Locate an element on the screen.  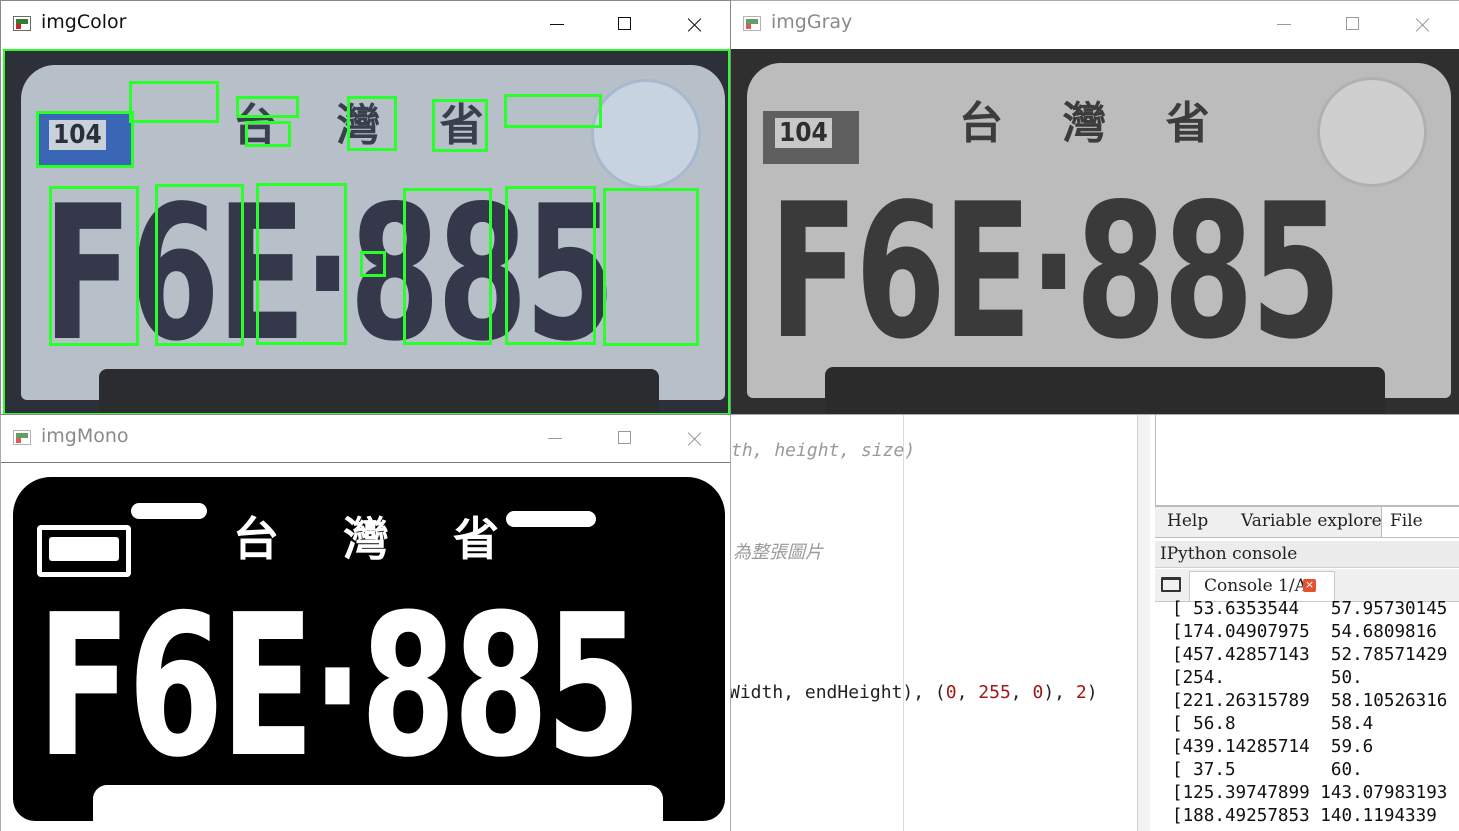
console-line: [439.14285714 59.6 is located at coordinates (1273, 747).